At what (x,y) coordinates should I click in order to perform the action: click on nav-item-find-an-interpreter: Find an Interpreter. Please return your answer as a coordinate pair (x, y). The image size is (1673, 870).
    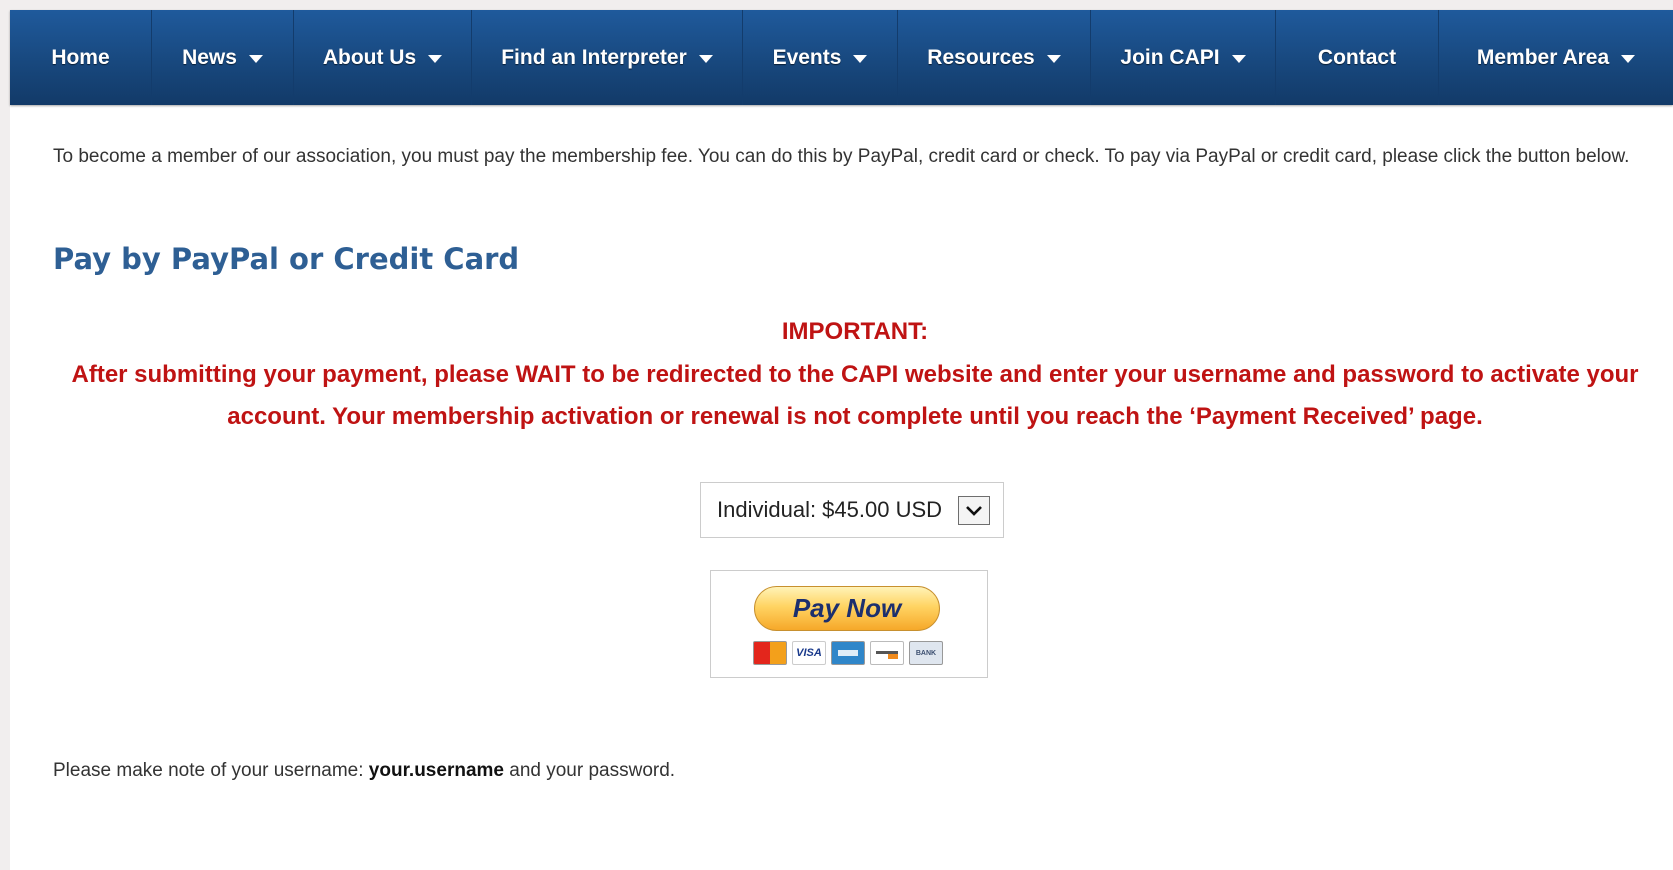
    Looking at the image, I should click on (607, 57).